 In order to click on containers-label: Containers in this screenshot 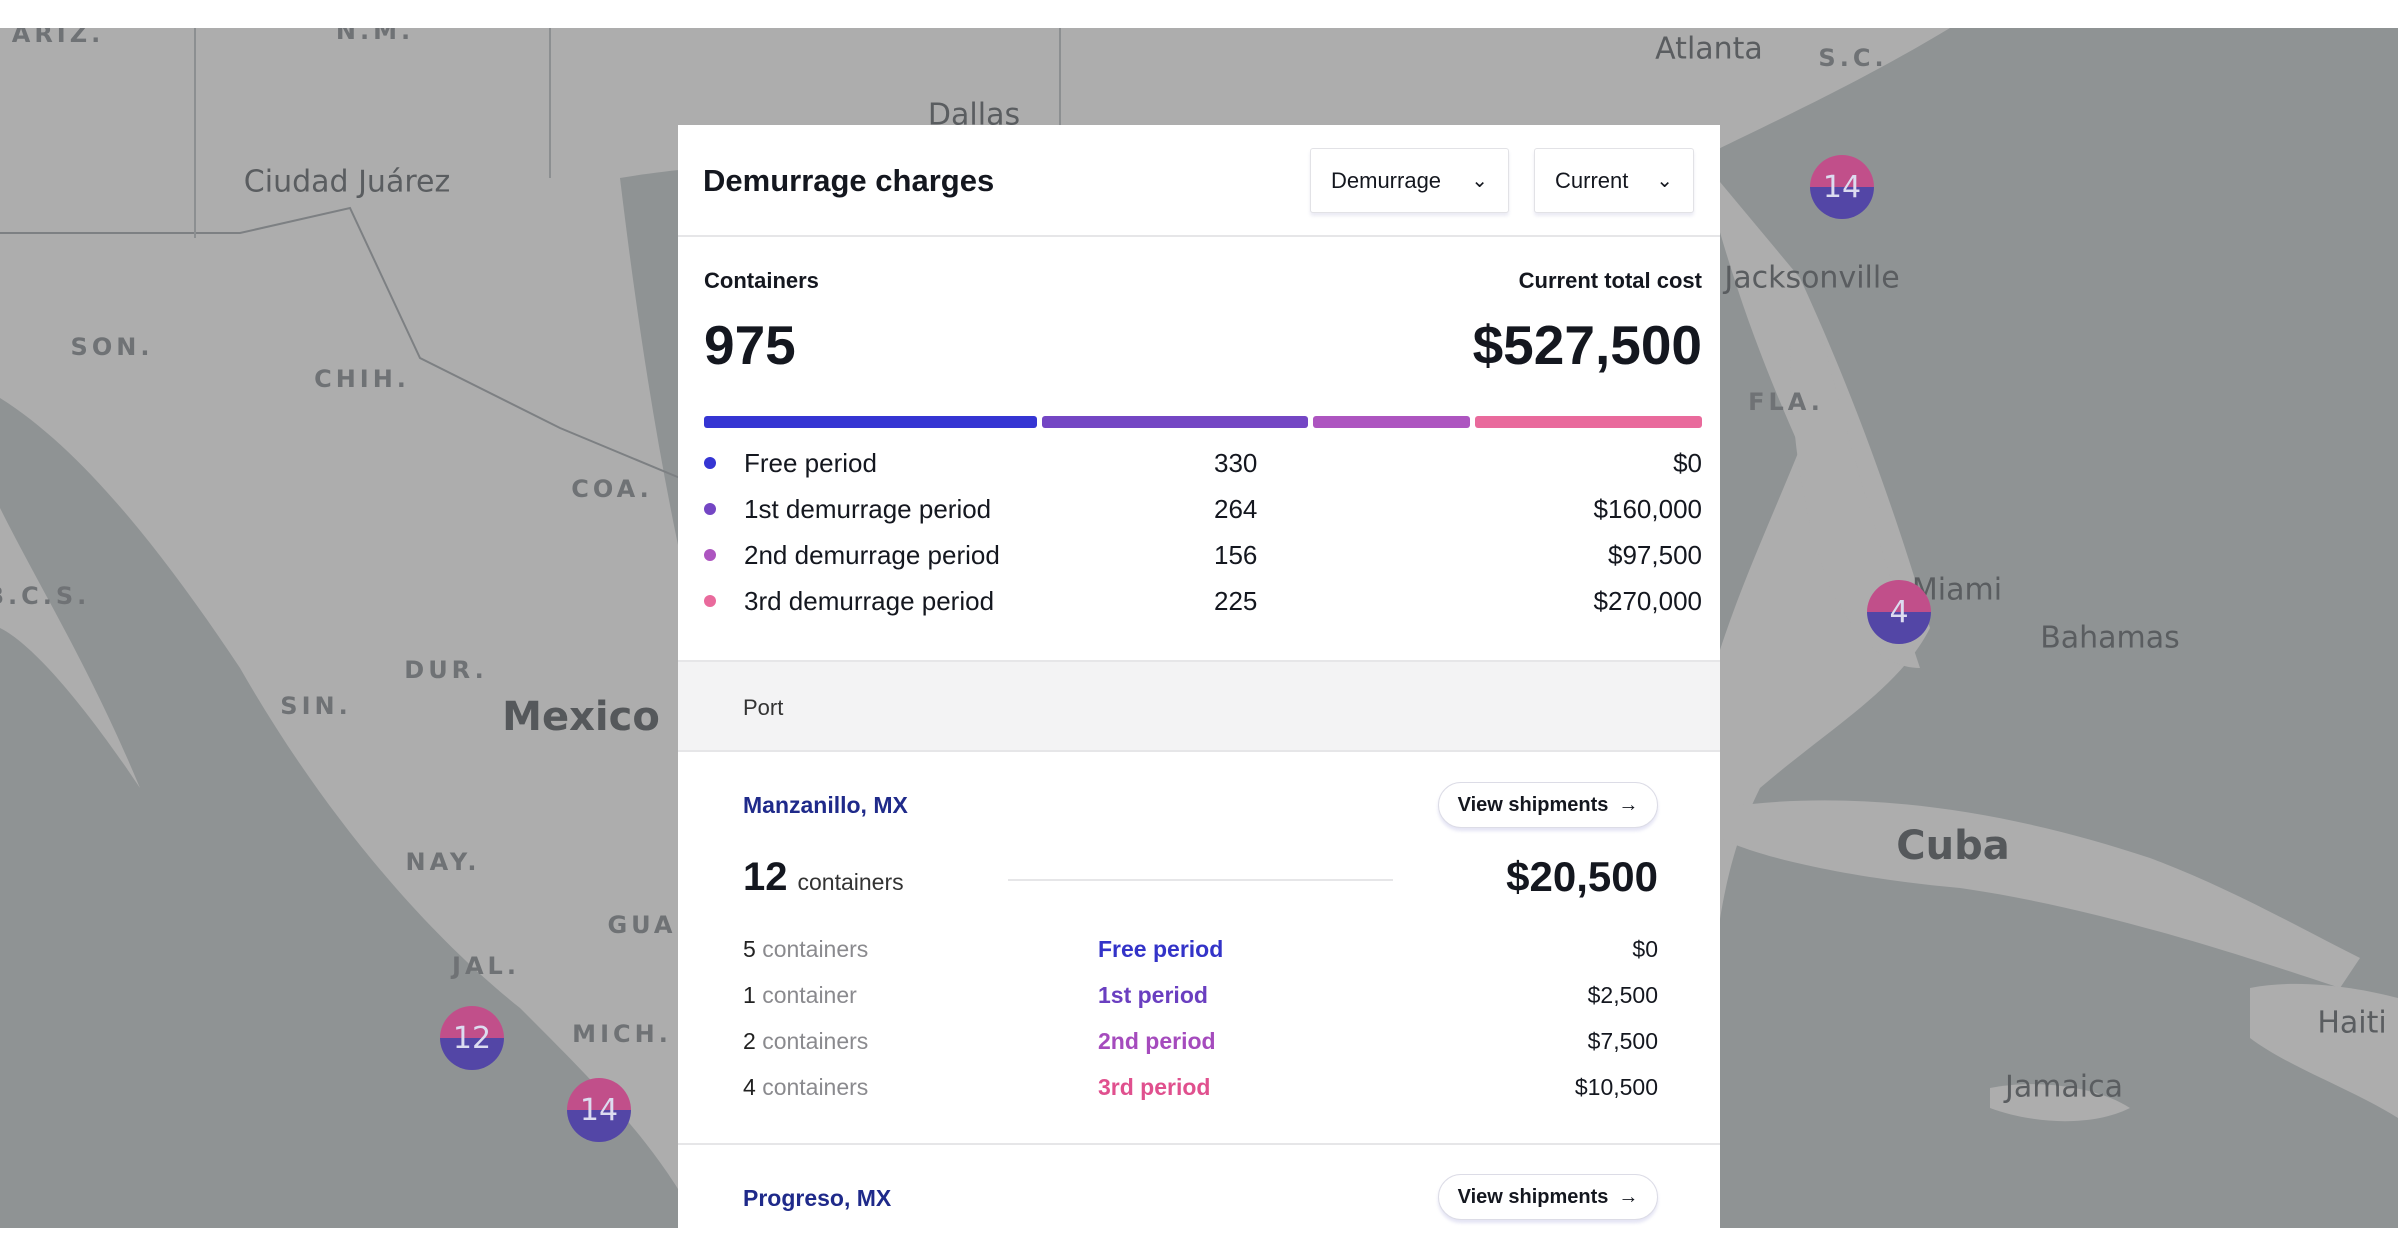, I will do `click(761, 280)`.